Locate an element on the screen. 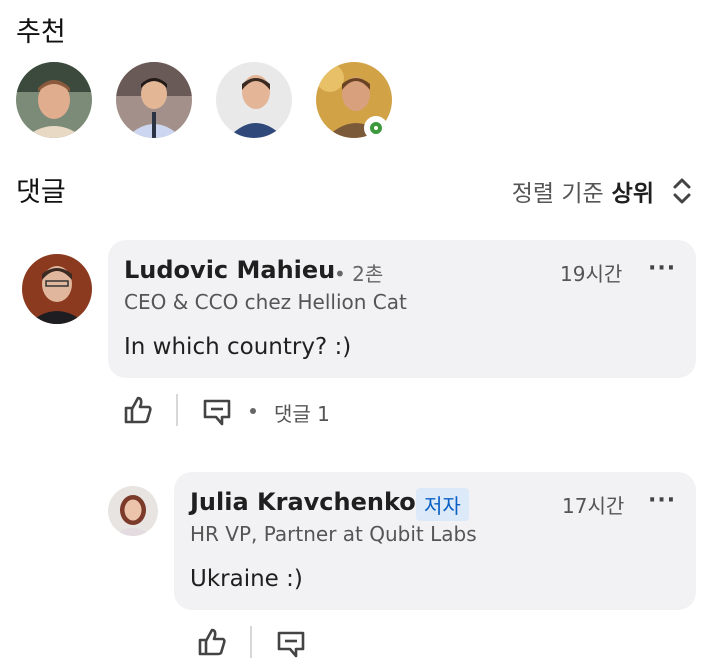 The height and width of the screenshot is (666, 720). reply-author-avatar is located at coordinates (133, 511).